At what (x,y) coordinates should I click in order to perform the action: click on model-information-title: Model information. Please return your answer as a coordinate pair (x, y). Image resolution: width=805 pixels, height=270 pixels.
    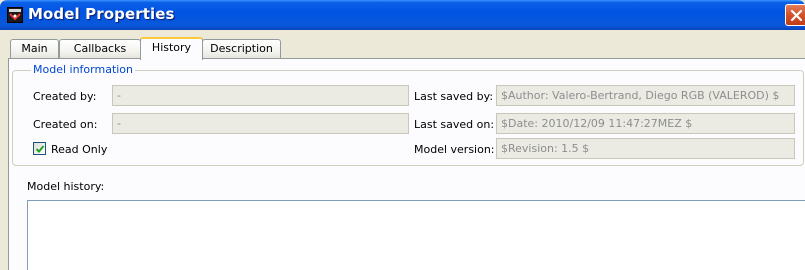
    Looking at the image, I should click on (83, 69).